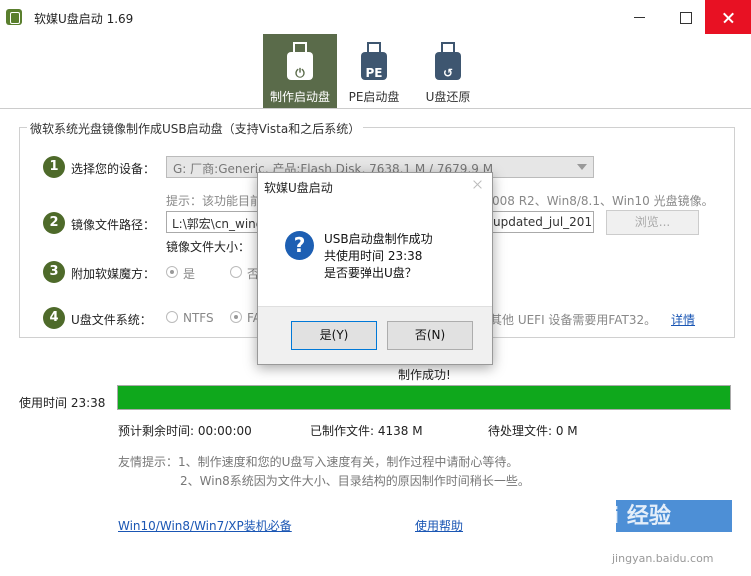 This screenshot has width=751, height=576. I want to click on filesystem-note: 其他 UEFI 设备需要用FAT32。, so click(573, 320).